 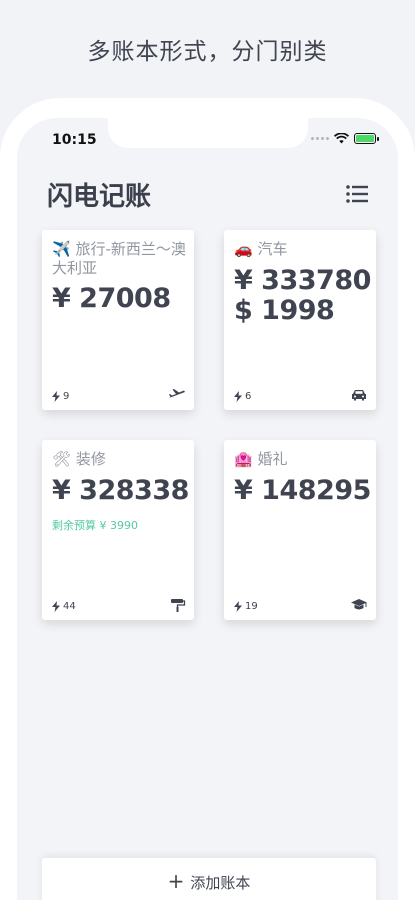 I want to click on book-card-travel: ✈️ 旅行-新西兰～澳大利亚 ¥ 27008 9, so click(x=118, y=320).